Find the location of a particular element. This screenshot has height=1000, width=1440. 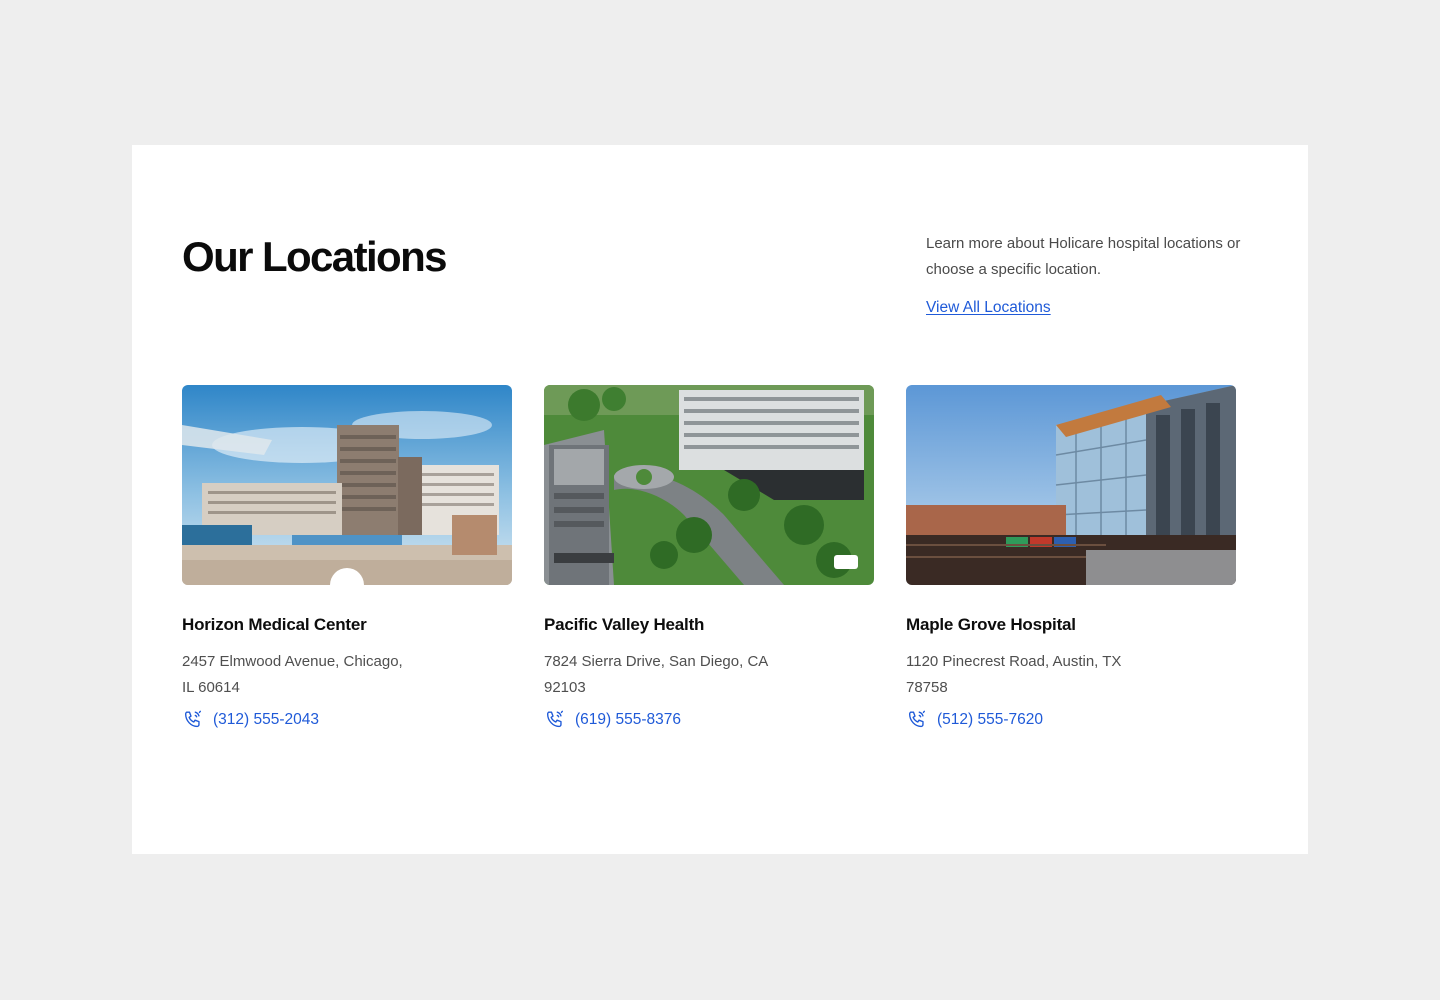

phone-number: (619) 555-8376 is located at coordinates (628, 719).